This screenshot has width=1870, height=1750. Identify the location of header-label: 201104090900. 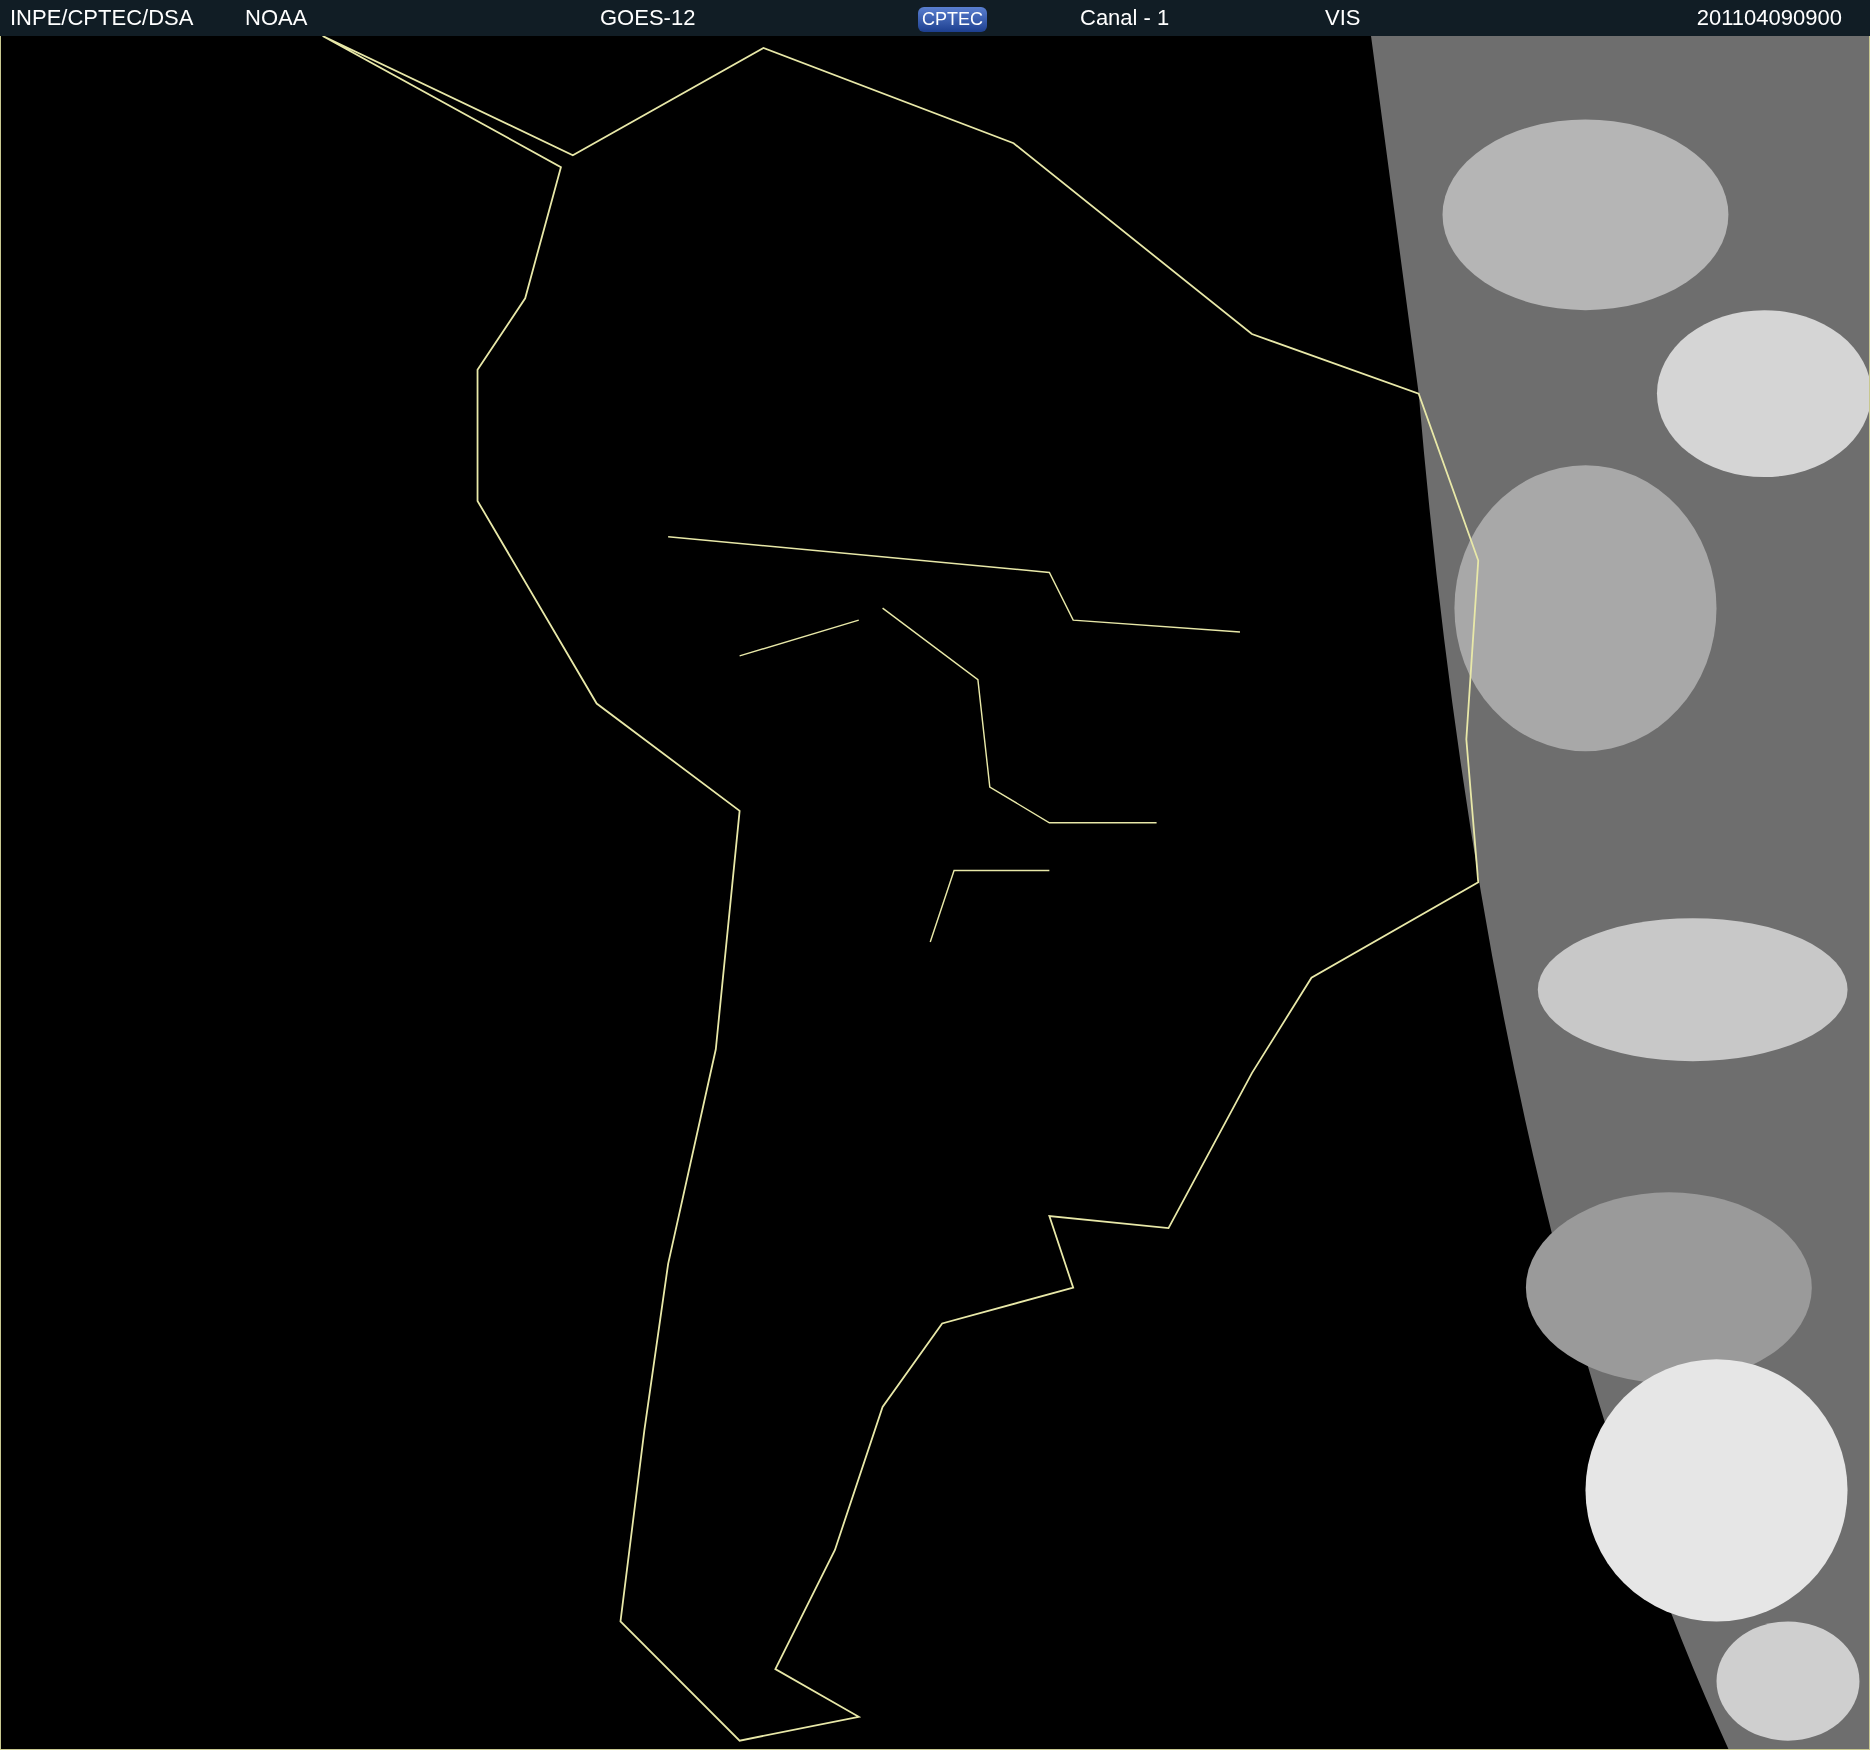
(1769, 17).